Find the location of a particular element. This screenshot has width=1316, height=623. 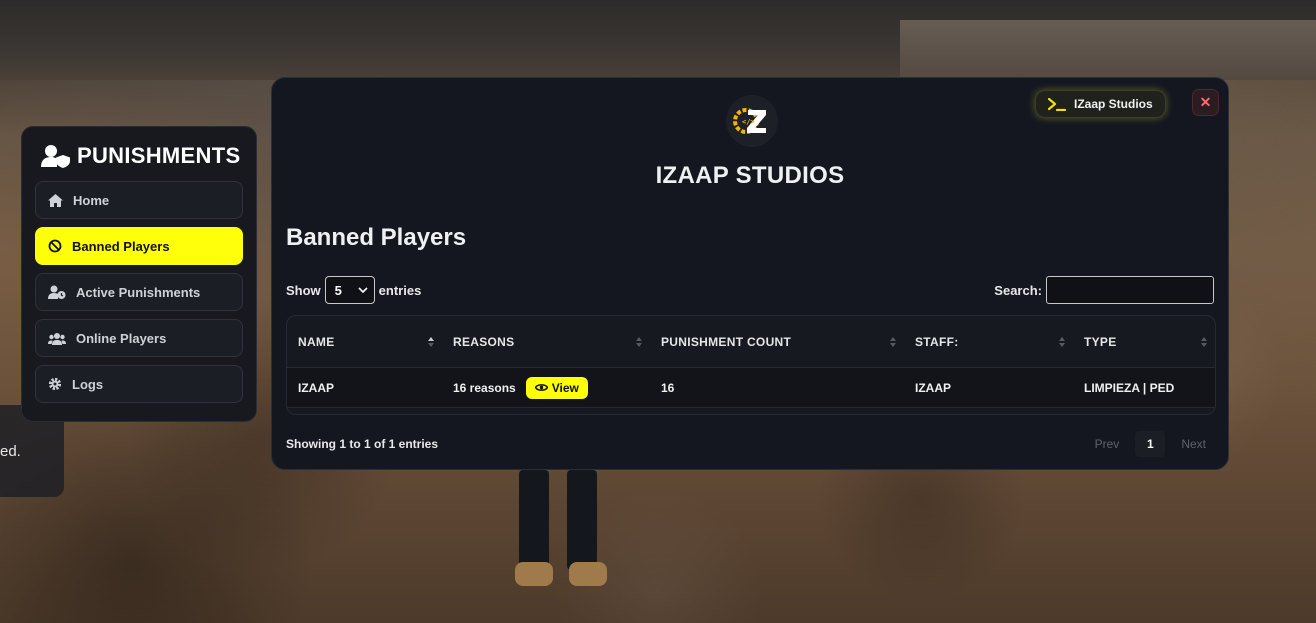

table-info: Showing 1 to 1 of 1 entries is located at coordinates (362, 444).